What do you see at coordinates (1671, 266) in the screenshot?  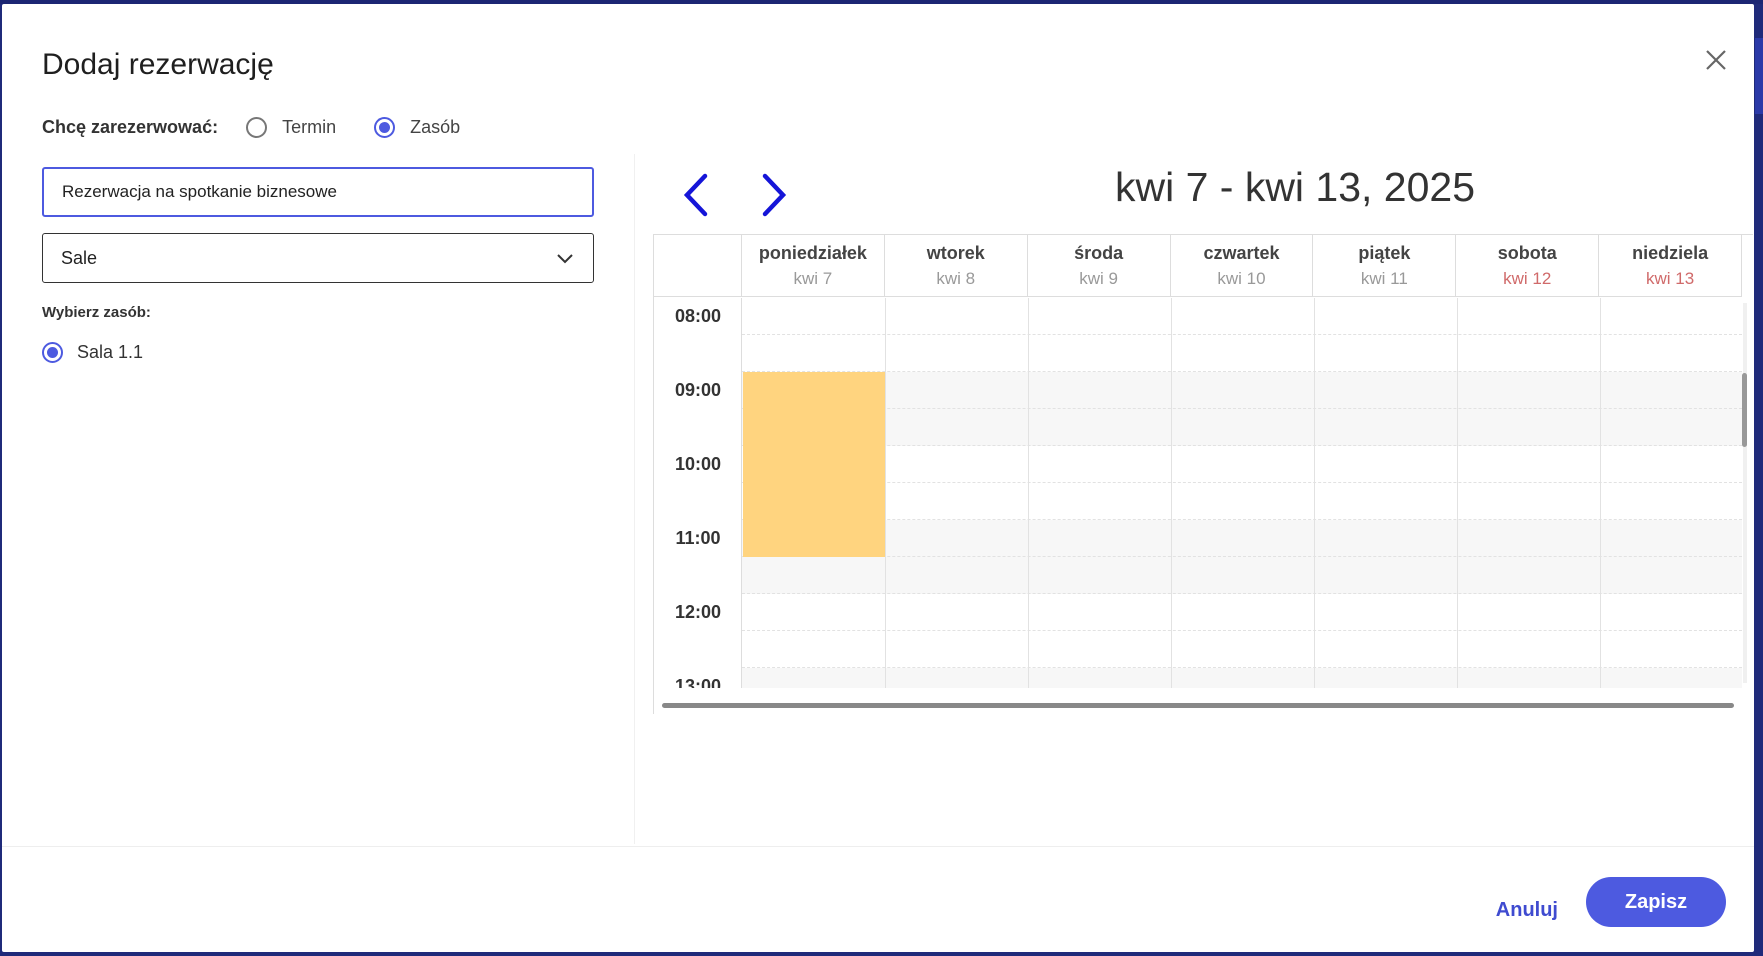 I see `day-header-sunday: niedziela kwi 13` at bounding box center [1671, 266].